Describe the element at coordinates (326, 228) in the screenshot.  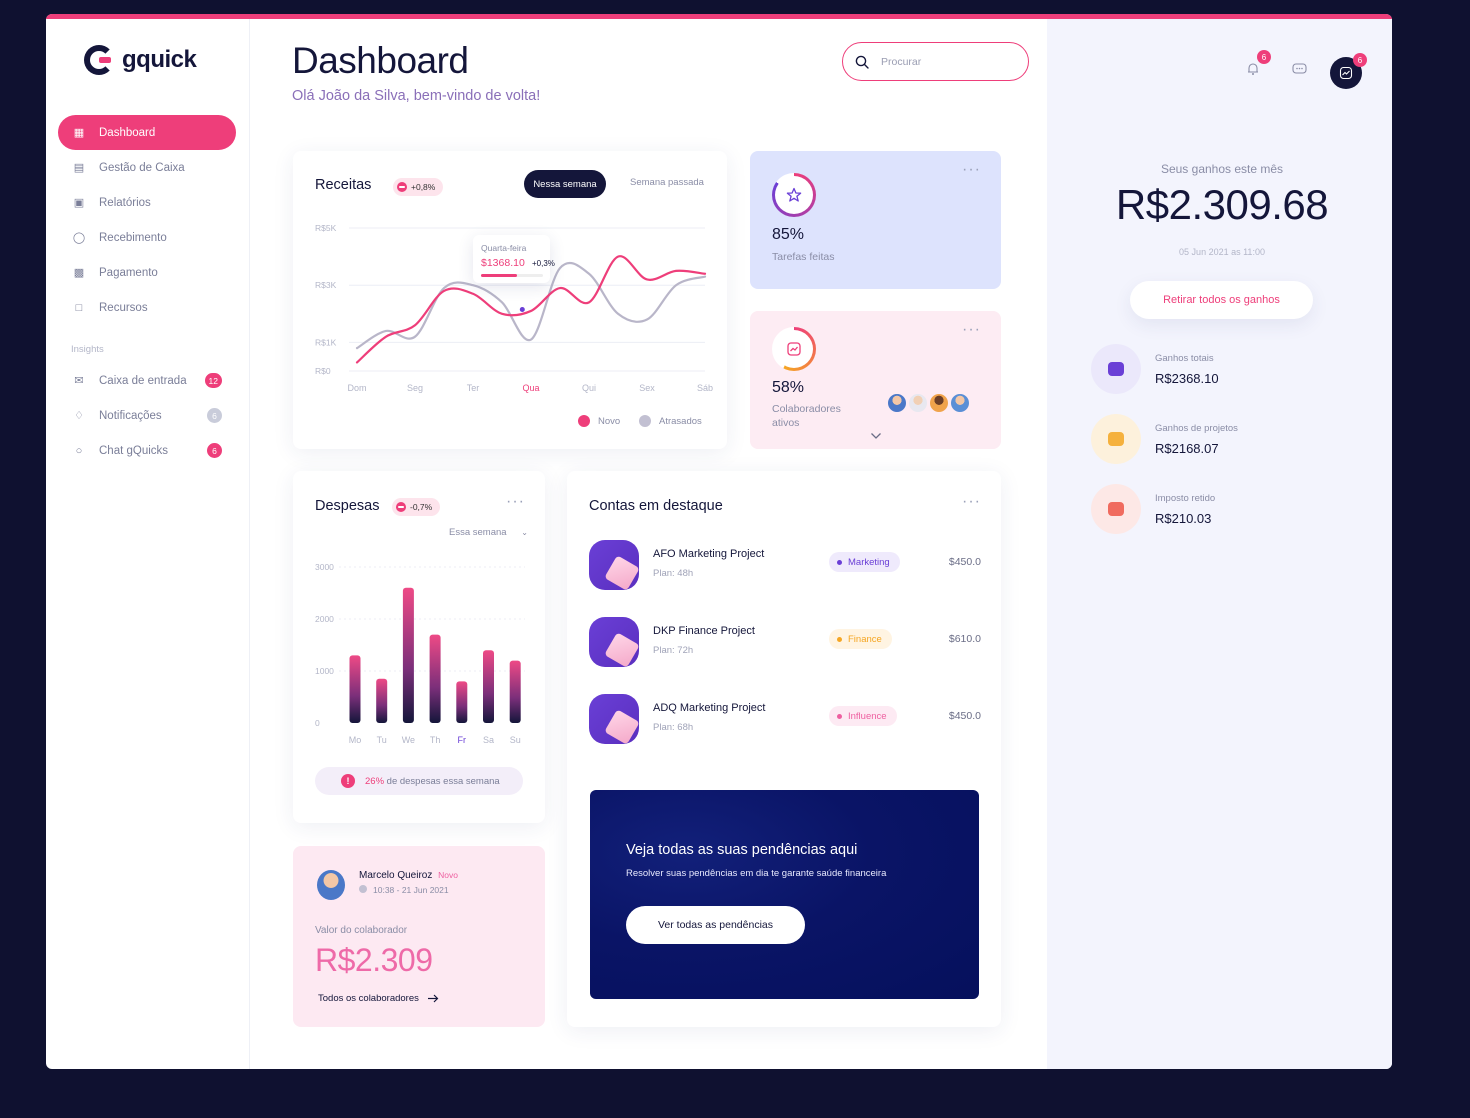
I see `y-tick-label: R$5K` at that location.